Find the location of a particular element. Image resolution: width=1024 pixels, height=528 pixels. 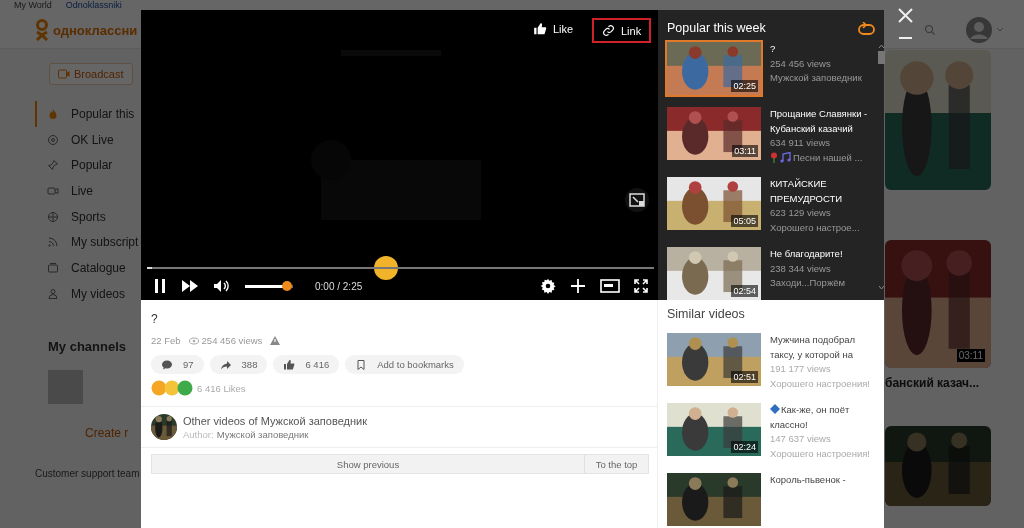

bookmark-button: Add to bookmarks is located at coordinates (404, 364).